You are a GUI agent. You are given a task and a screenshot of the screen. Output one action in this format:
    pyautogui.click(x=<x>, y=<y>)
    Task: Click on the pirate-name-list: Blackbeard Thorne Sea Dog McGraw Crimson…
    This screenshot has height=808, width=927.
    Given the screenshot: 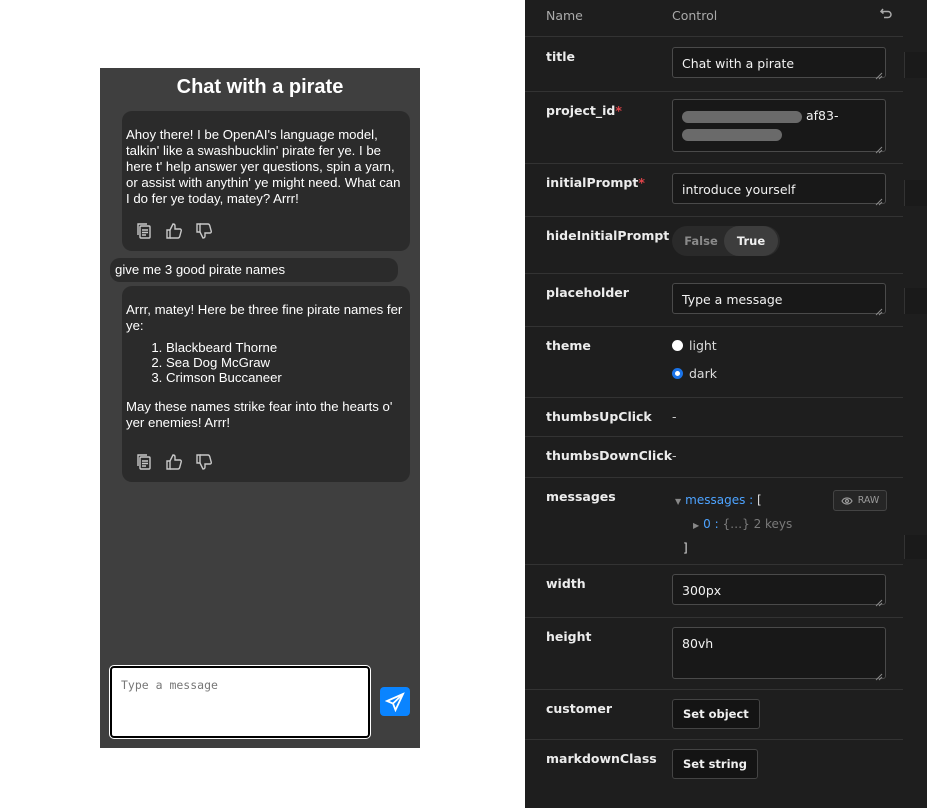 What is the action you would take?
    pyautogui.click(x=266, y=362)
    